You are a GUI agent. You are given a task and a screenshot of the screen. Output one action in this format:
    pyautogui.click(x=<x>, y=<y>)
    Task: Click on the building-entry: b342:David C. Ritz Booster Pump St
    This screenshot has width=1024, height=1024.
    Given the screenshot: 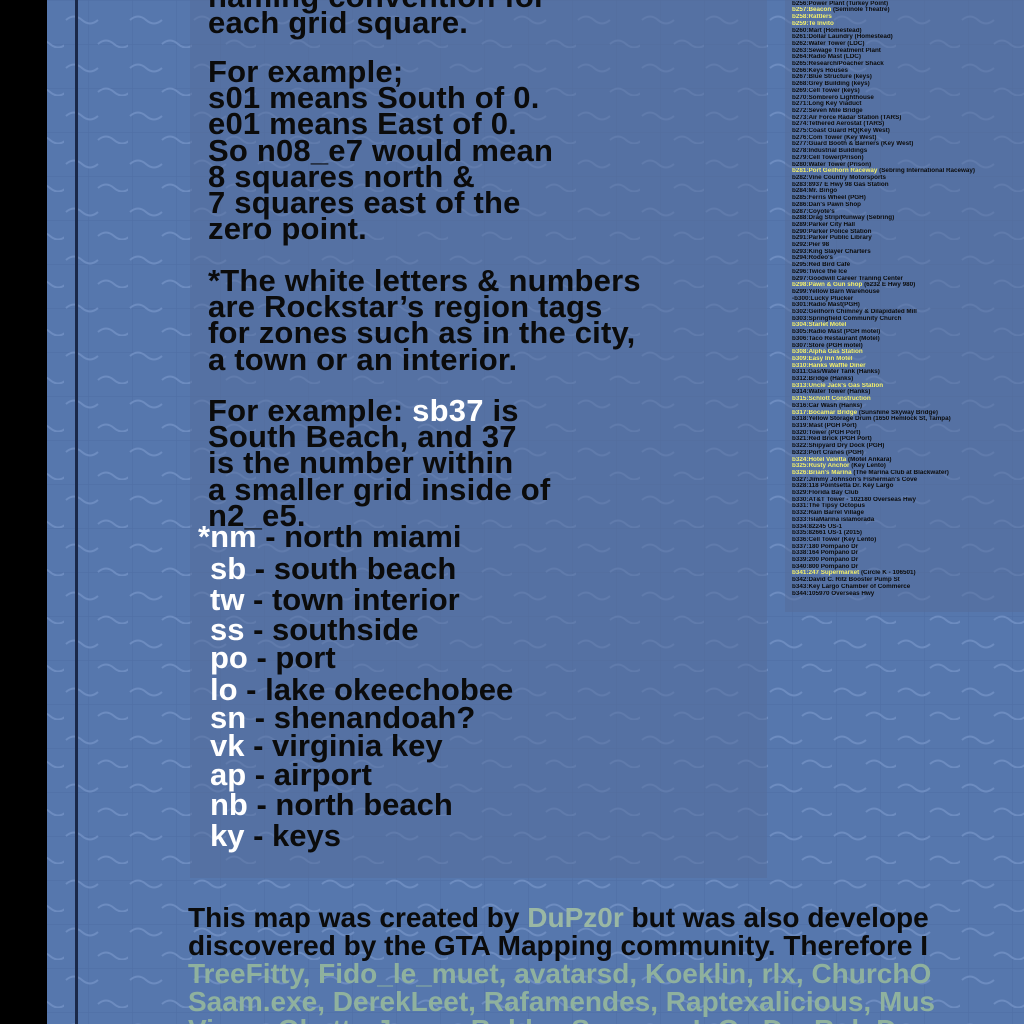 What is the action you would take?
    pyautogui.click(x=846, y=580)
    